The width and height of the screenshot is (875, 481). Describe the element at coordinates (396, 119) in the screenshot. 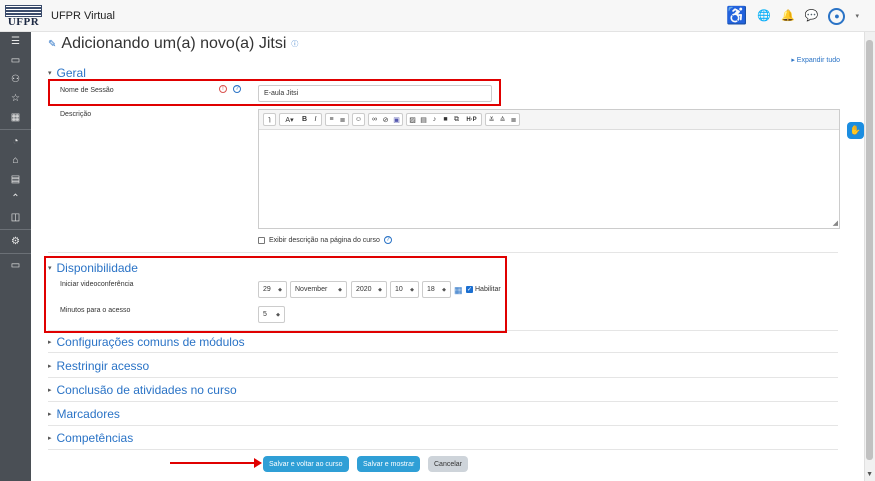

I see `teams-icon: ▣` at that location.